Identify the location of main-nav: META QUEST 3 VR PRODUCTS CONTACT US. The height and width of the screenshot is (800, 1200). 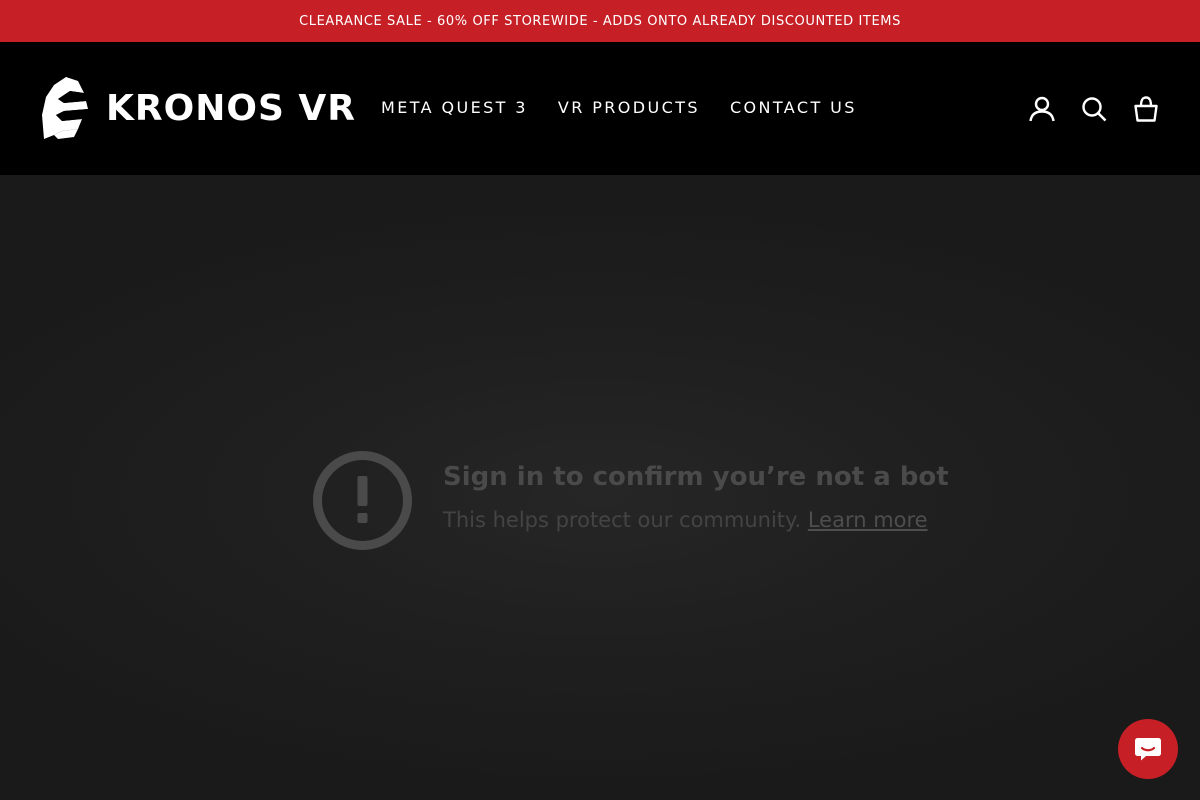
(619, 107).